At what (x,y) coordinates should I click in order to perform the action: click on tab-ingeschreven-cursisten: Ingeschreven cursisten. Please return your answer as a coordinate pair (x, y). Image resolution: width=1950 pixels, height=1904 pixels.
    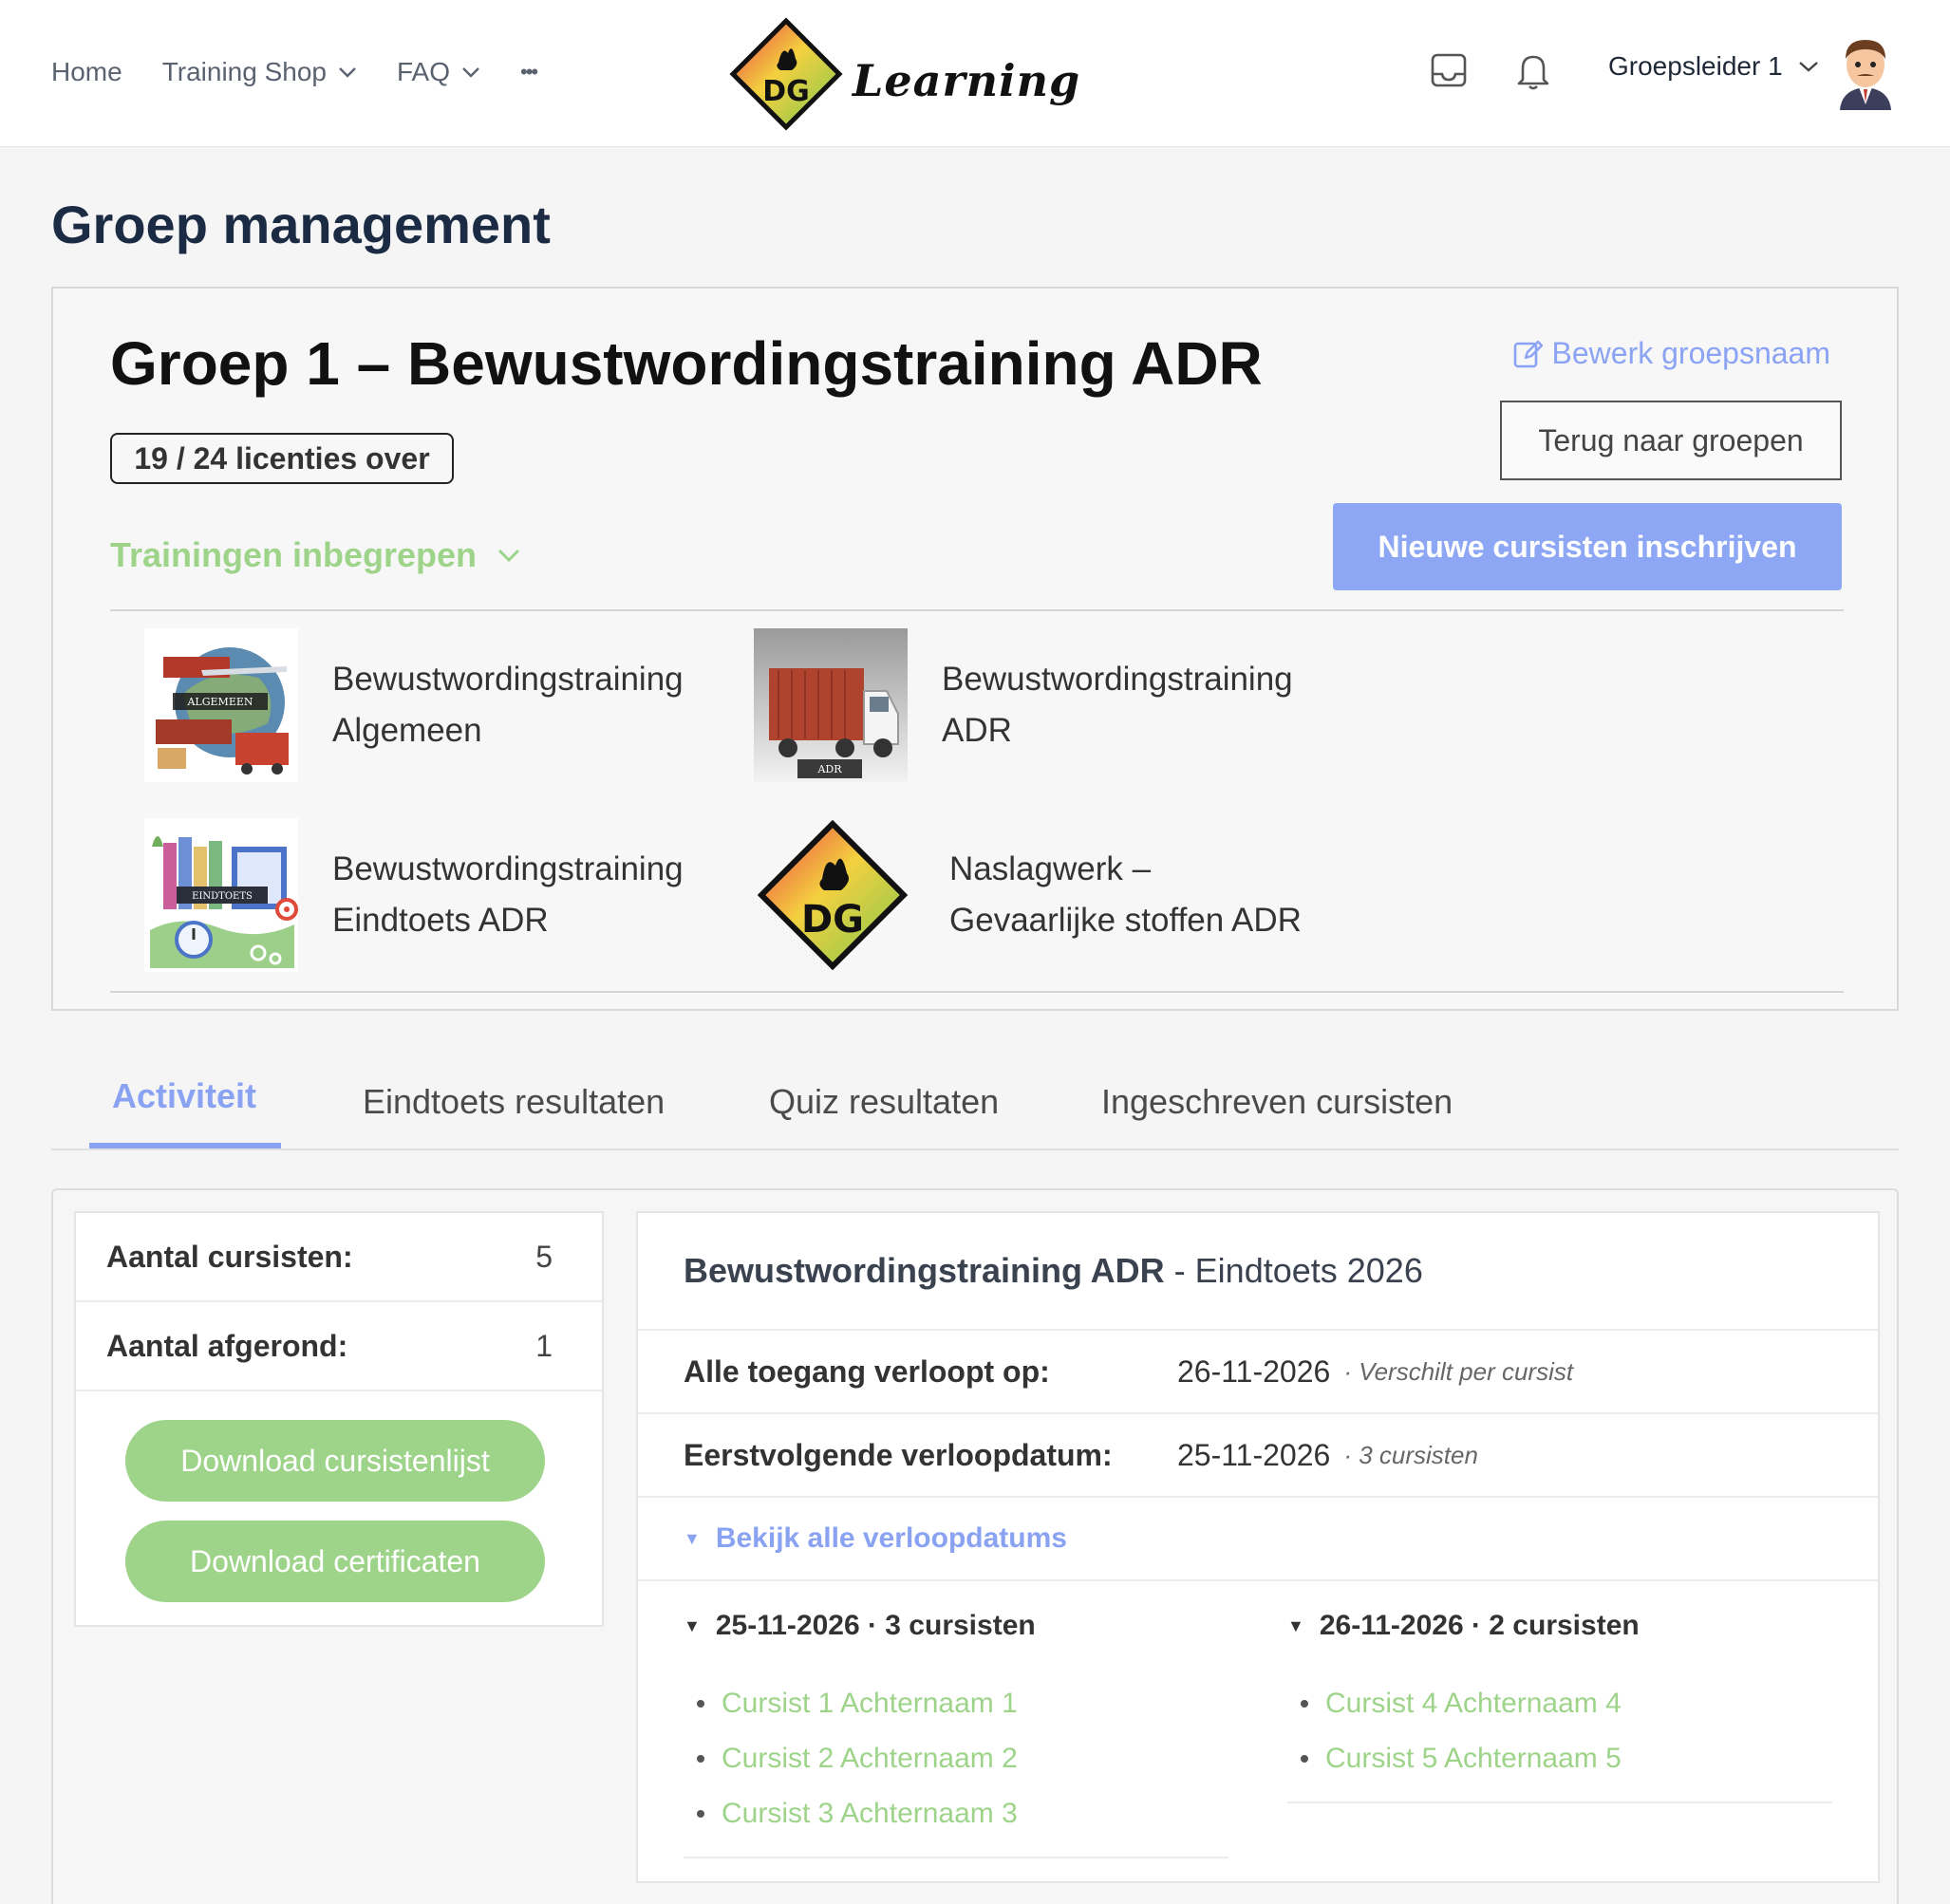
    Looking at the image, I should click on (1277, 1102).